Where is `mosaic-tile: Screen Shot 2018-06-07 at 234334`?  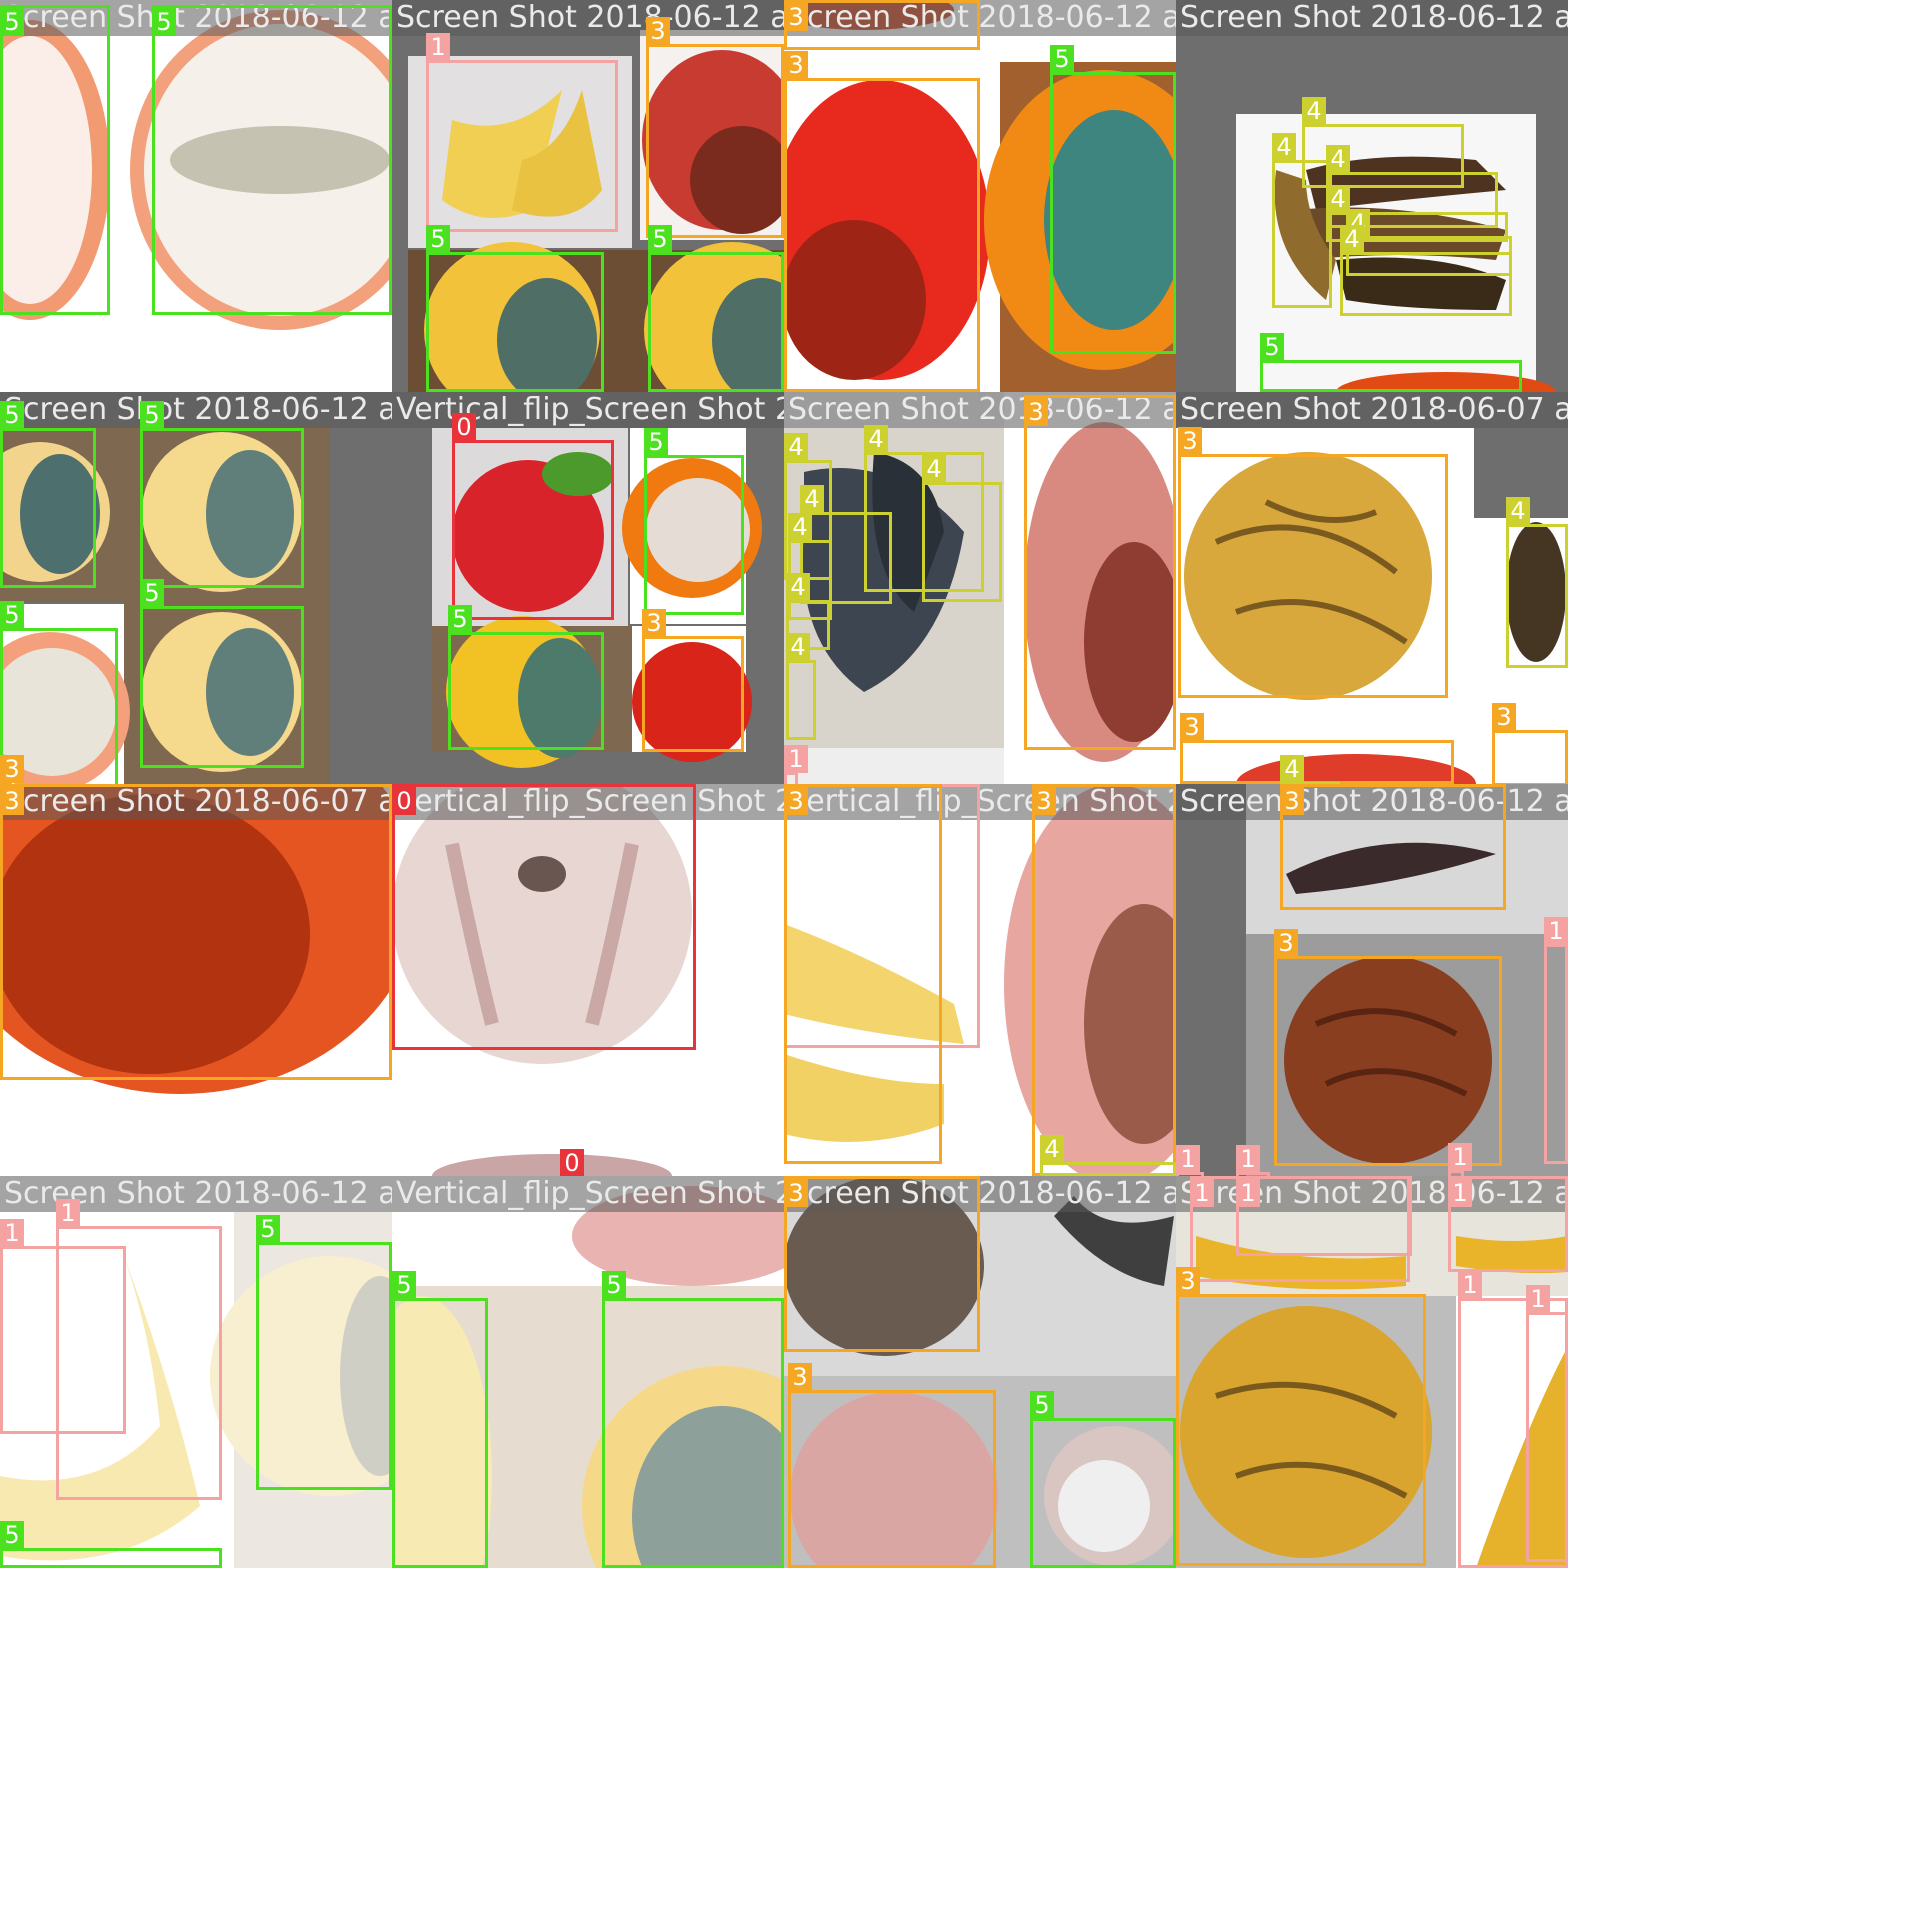 mosaic-tile: Screen Shot 2018-06-07 at 234334 is located at coordinates (1372, 588).